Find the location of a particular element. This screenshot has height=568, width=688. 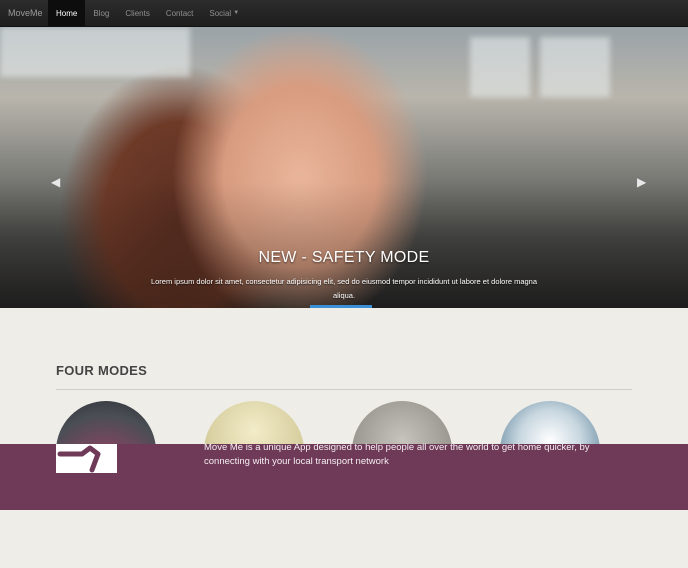

nav-item-blog: Blog is located at coordinates (101, 13).